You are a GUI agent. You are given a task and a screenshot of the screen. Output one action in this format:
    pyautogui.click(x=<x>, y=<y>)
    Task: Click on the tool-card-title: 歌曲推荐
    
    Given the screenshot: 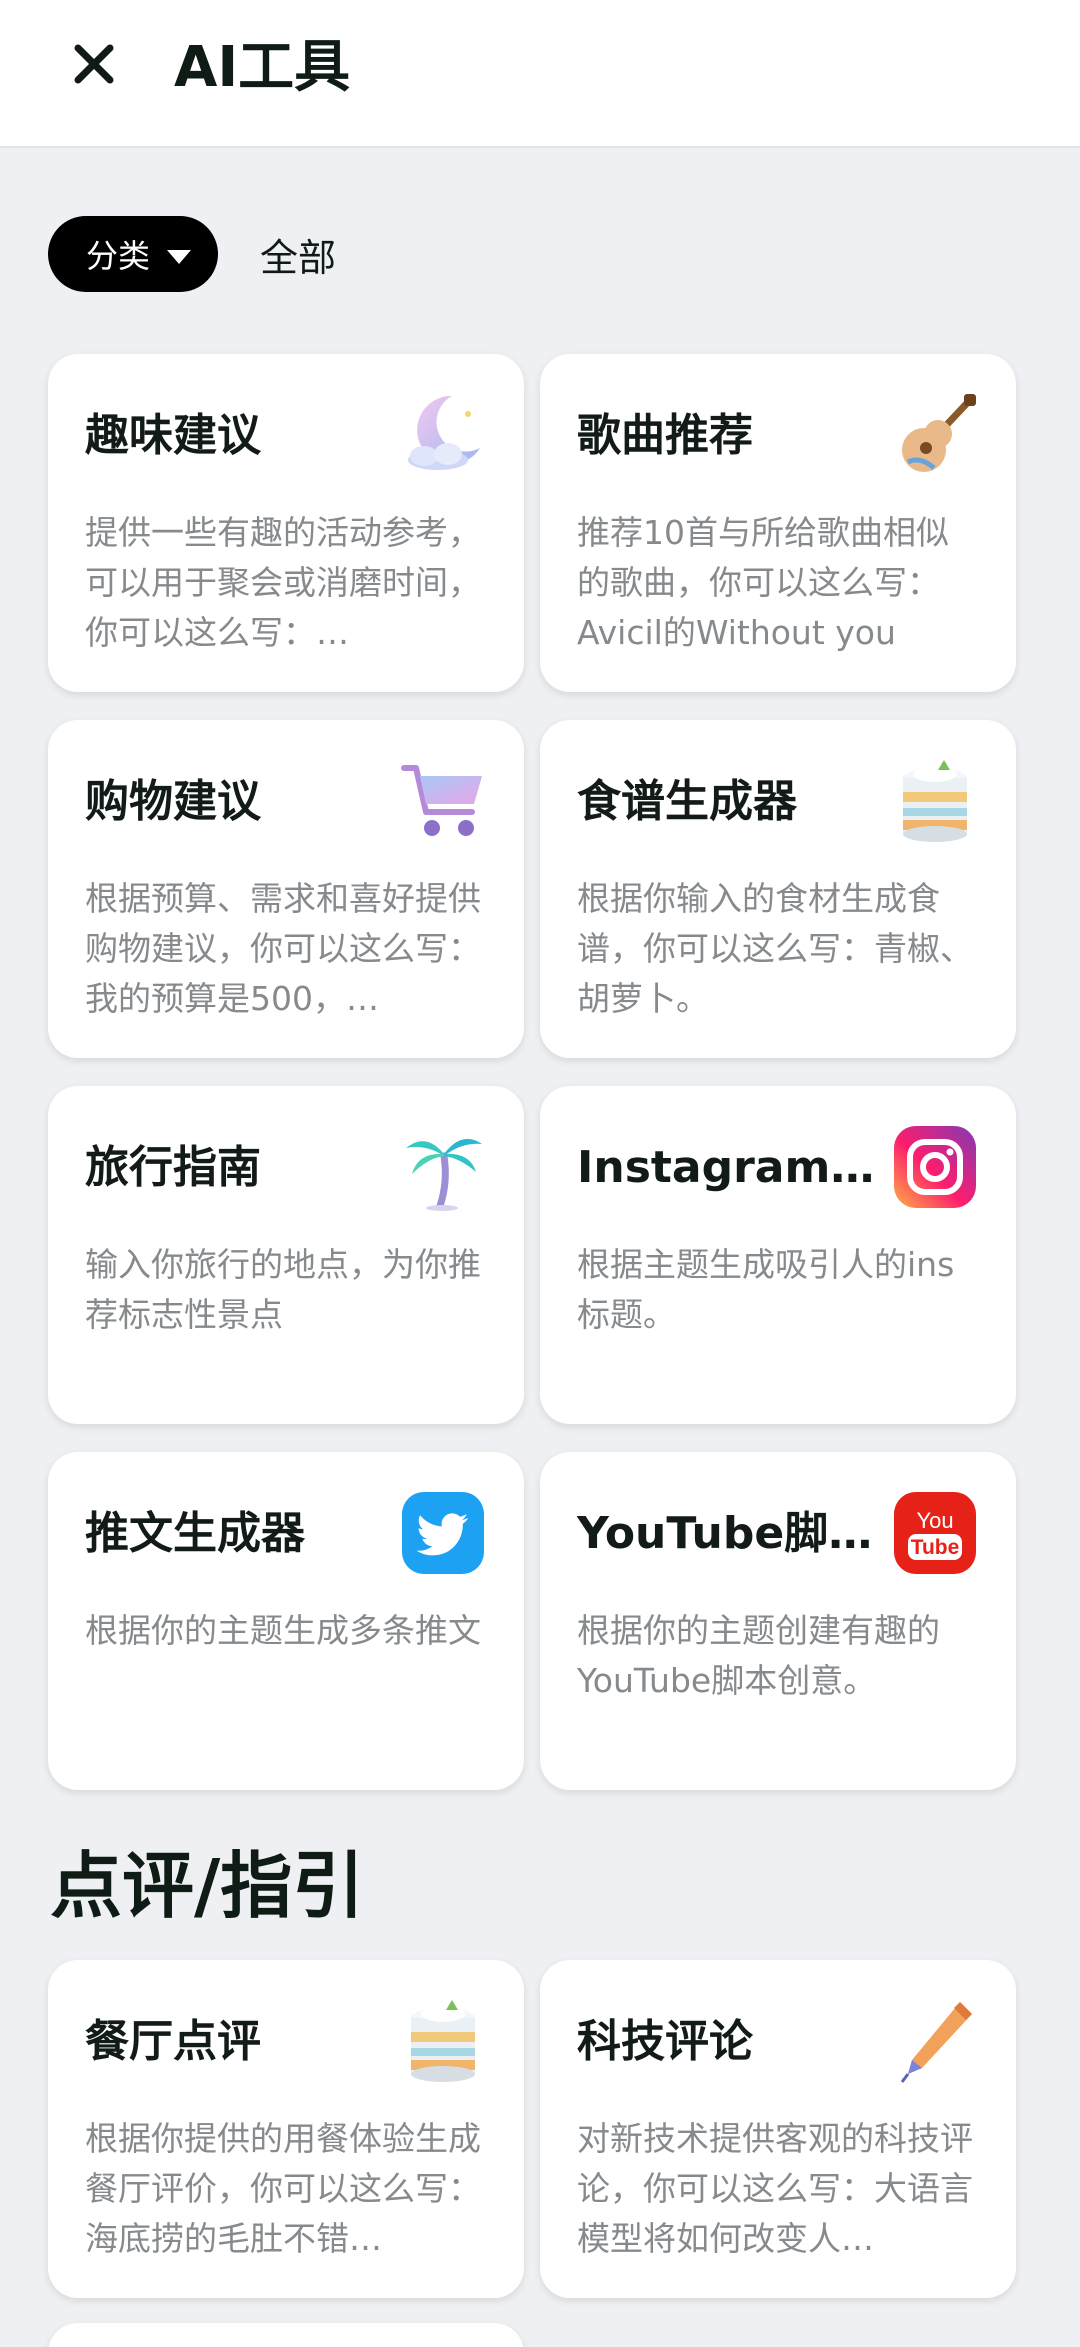 What is the action you would take?
    pyautogui.click(x=665, y=435)
    